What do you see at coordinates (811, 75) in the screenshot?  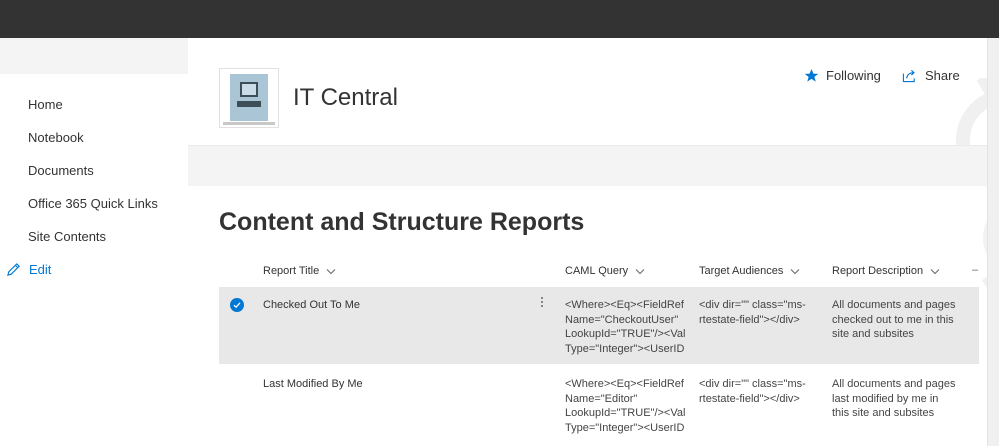 I see `star-icon` at bounding box center [811, 75].